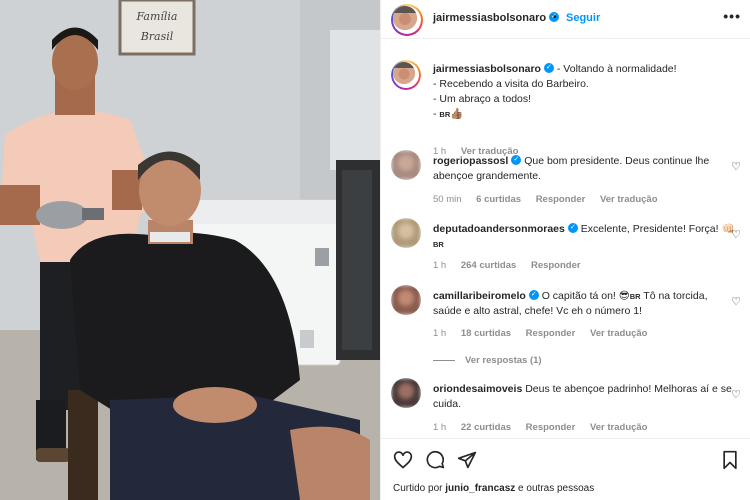 The height and width of the screenshot is (500, 750). Describe the element at coordinates (730, 461) in the screenshot. I see `bookmark-icon` at that location.